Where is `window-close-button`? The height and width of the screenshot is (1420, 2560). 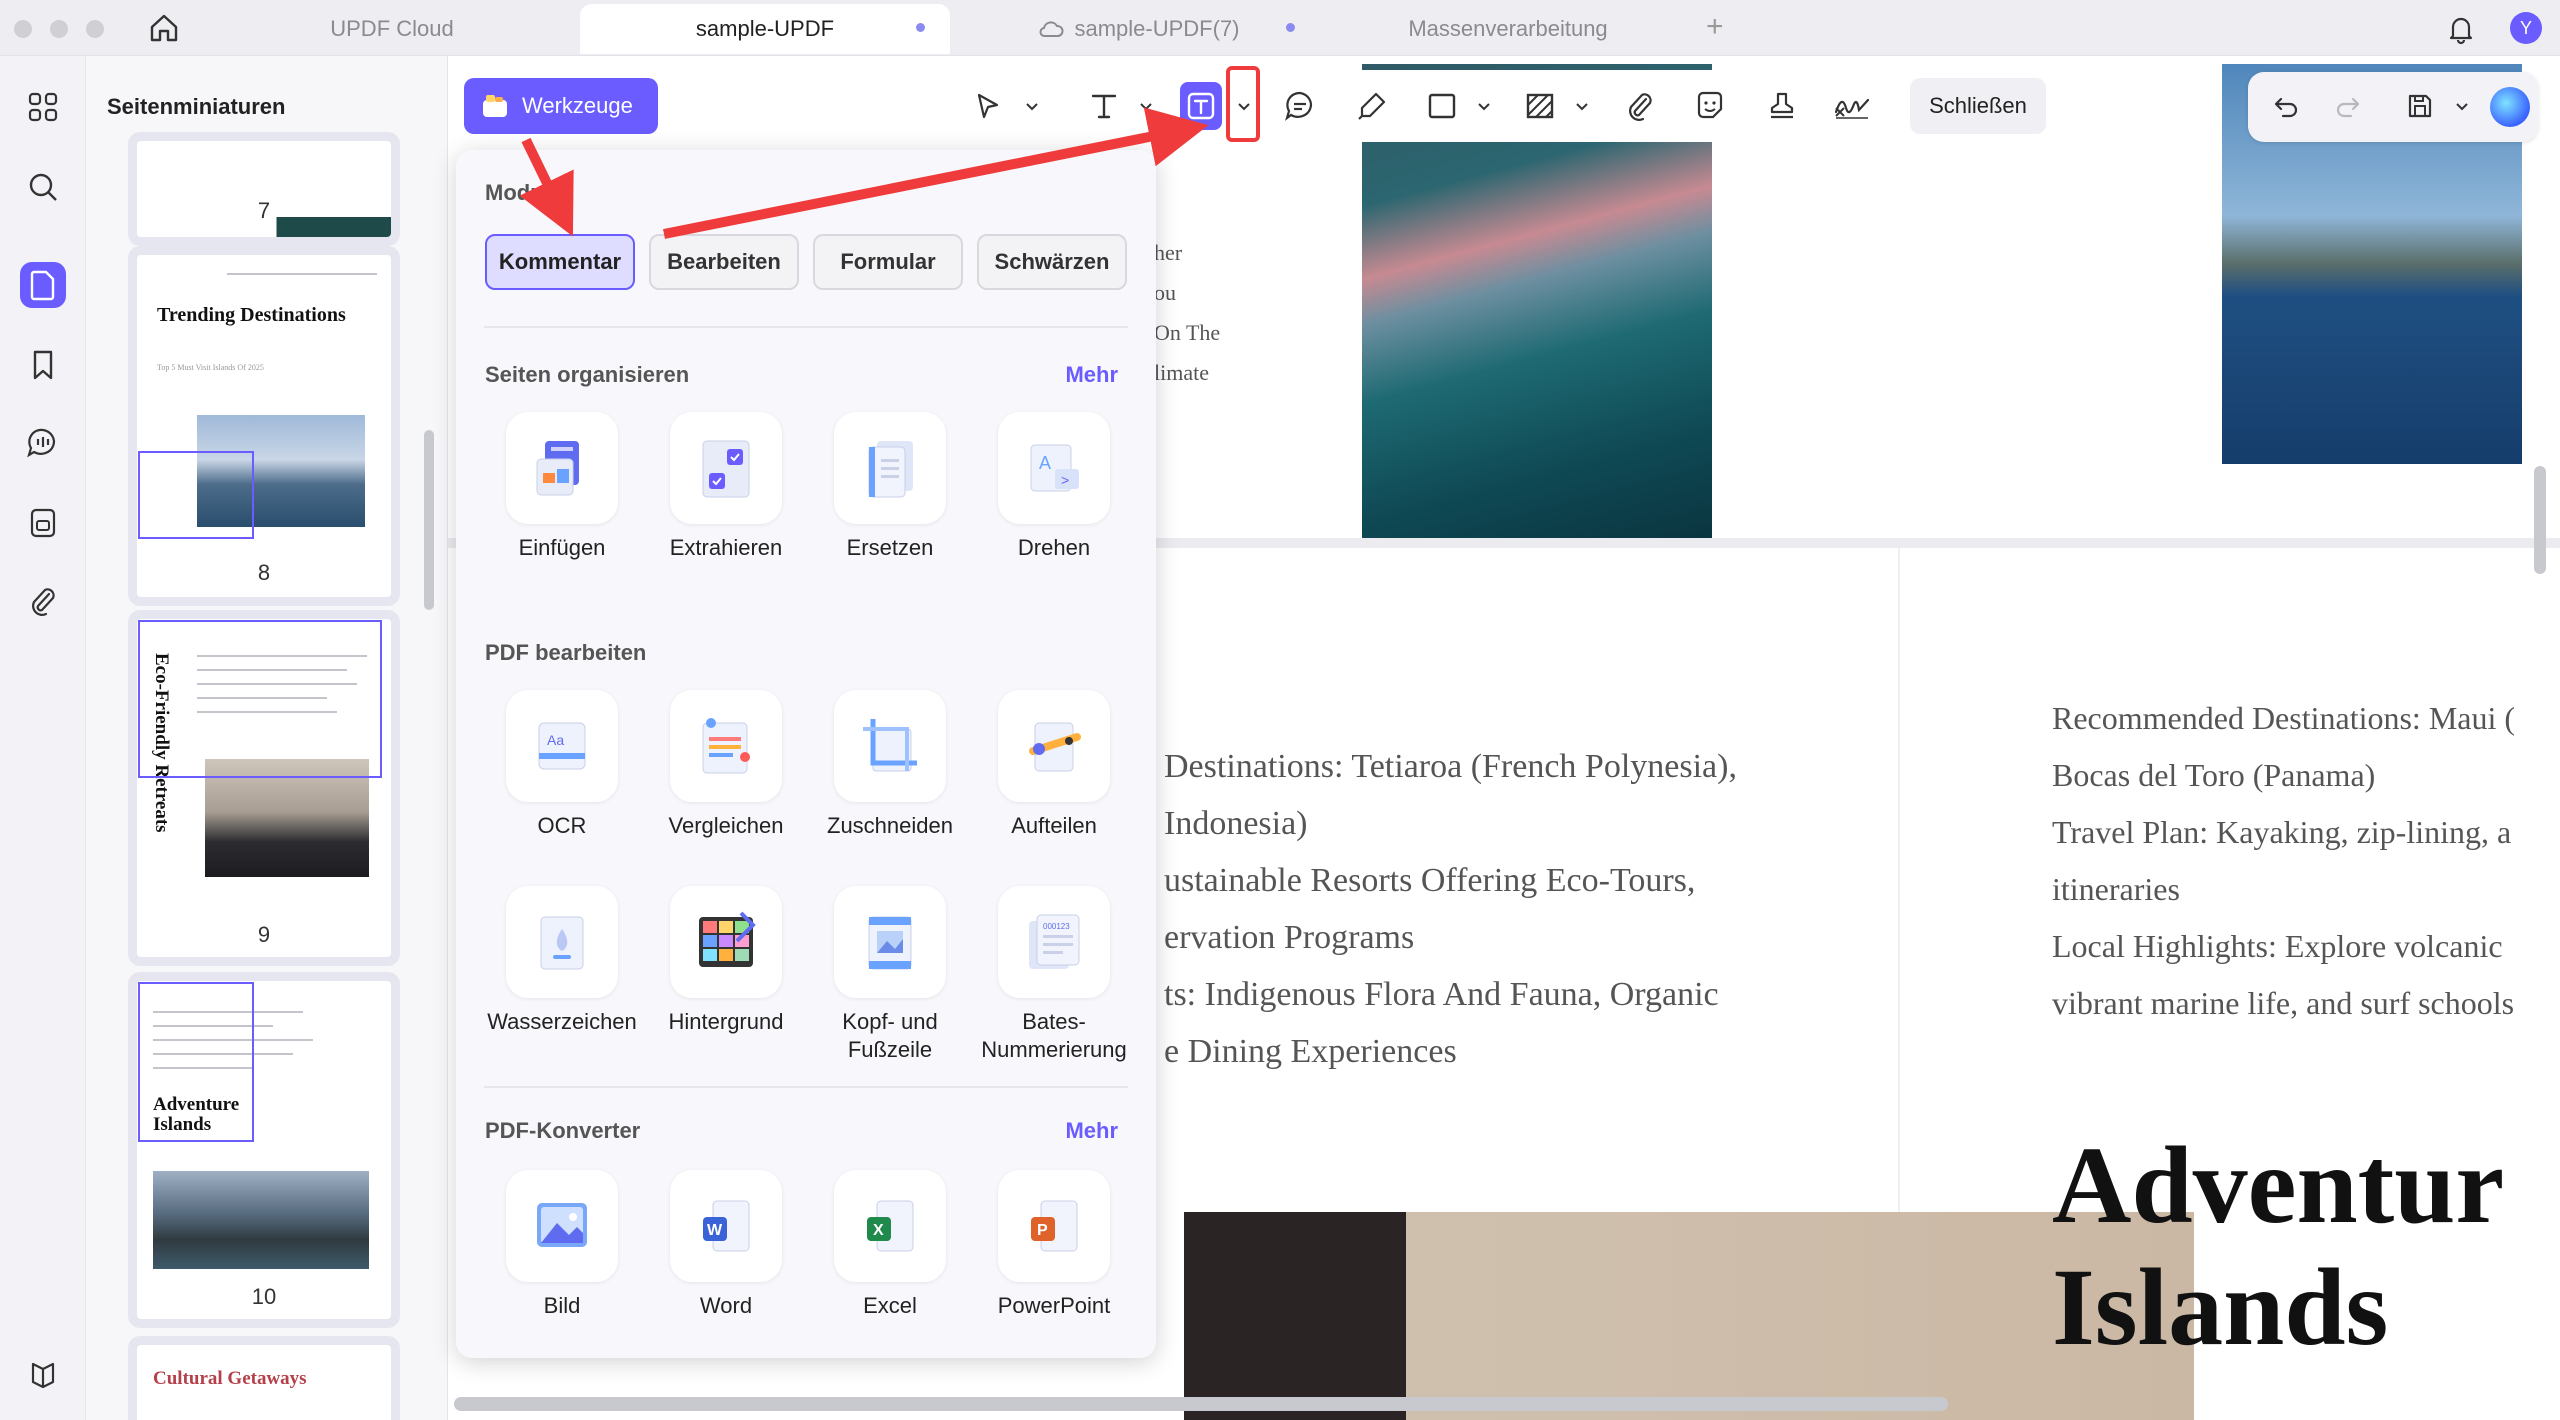 window-close-button is located at coordinates (23, 29).